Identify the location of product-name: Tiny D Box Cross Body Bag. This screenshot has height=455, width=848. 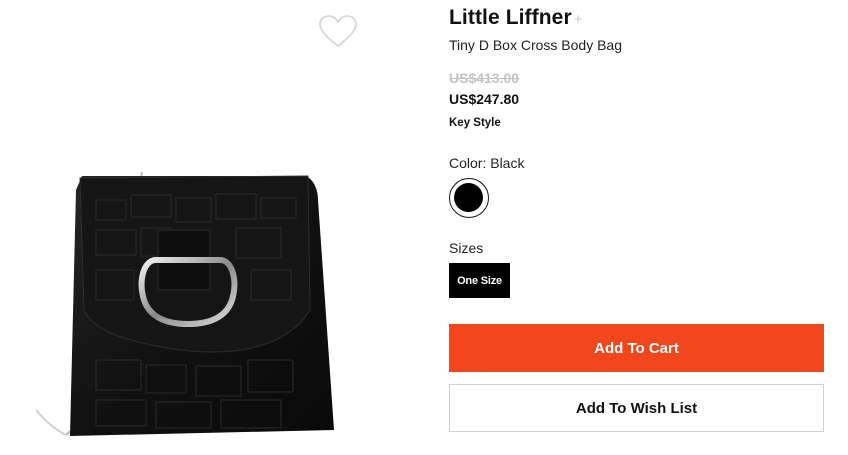
(535, 45).